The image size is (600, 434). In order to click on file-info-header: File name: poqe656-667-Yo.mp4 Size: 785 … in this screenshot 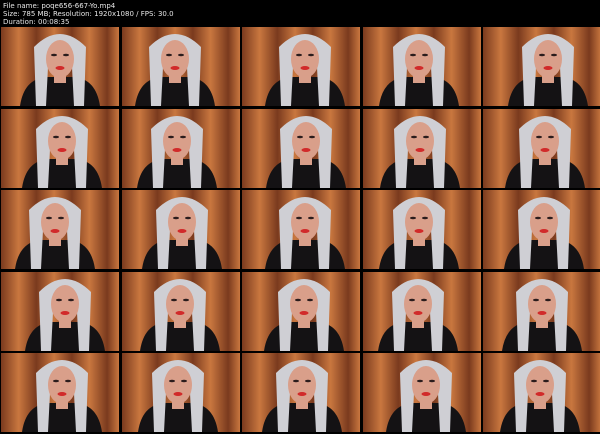, I will do `click(88, 14)`.